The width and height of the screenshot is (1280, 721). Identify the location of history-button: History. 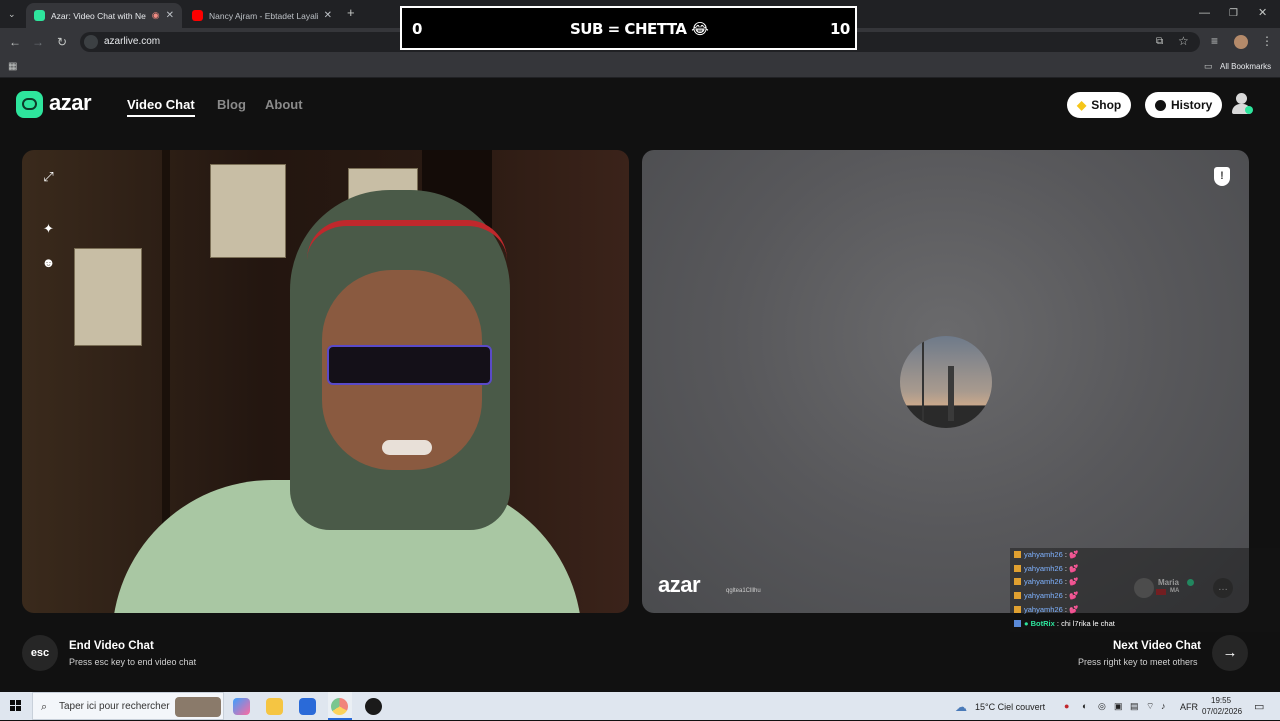
(1184, 105).